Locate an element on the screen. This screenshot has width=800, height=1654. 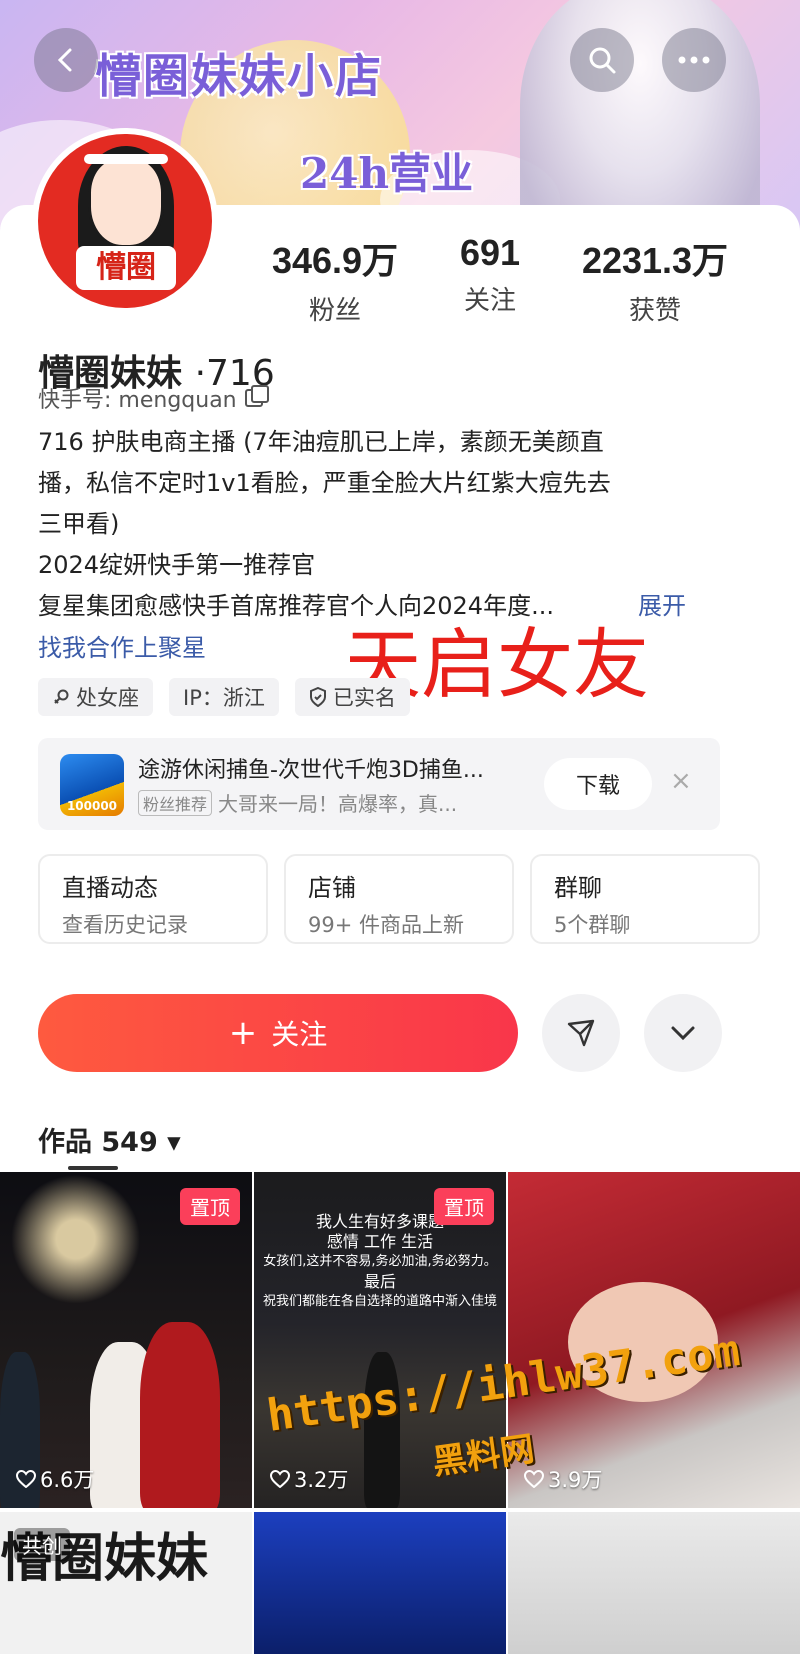
banner-subtitle: 24h营业 is located at coordinates (386, 173).